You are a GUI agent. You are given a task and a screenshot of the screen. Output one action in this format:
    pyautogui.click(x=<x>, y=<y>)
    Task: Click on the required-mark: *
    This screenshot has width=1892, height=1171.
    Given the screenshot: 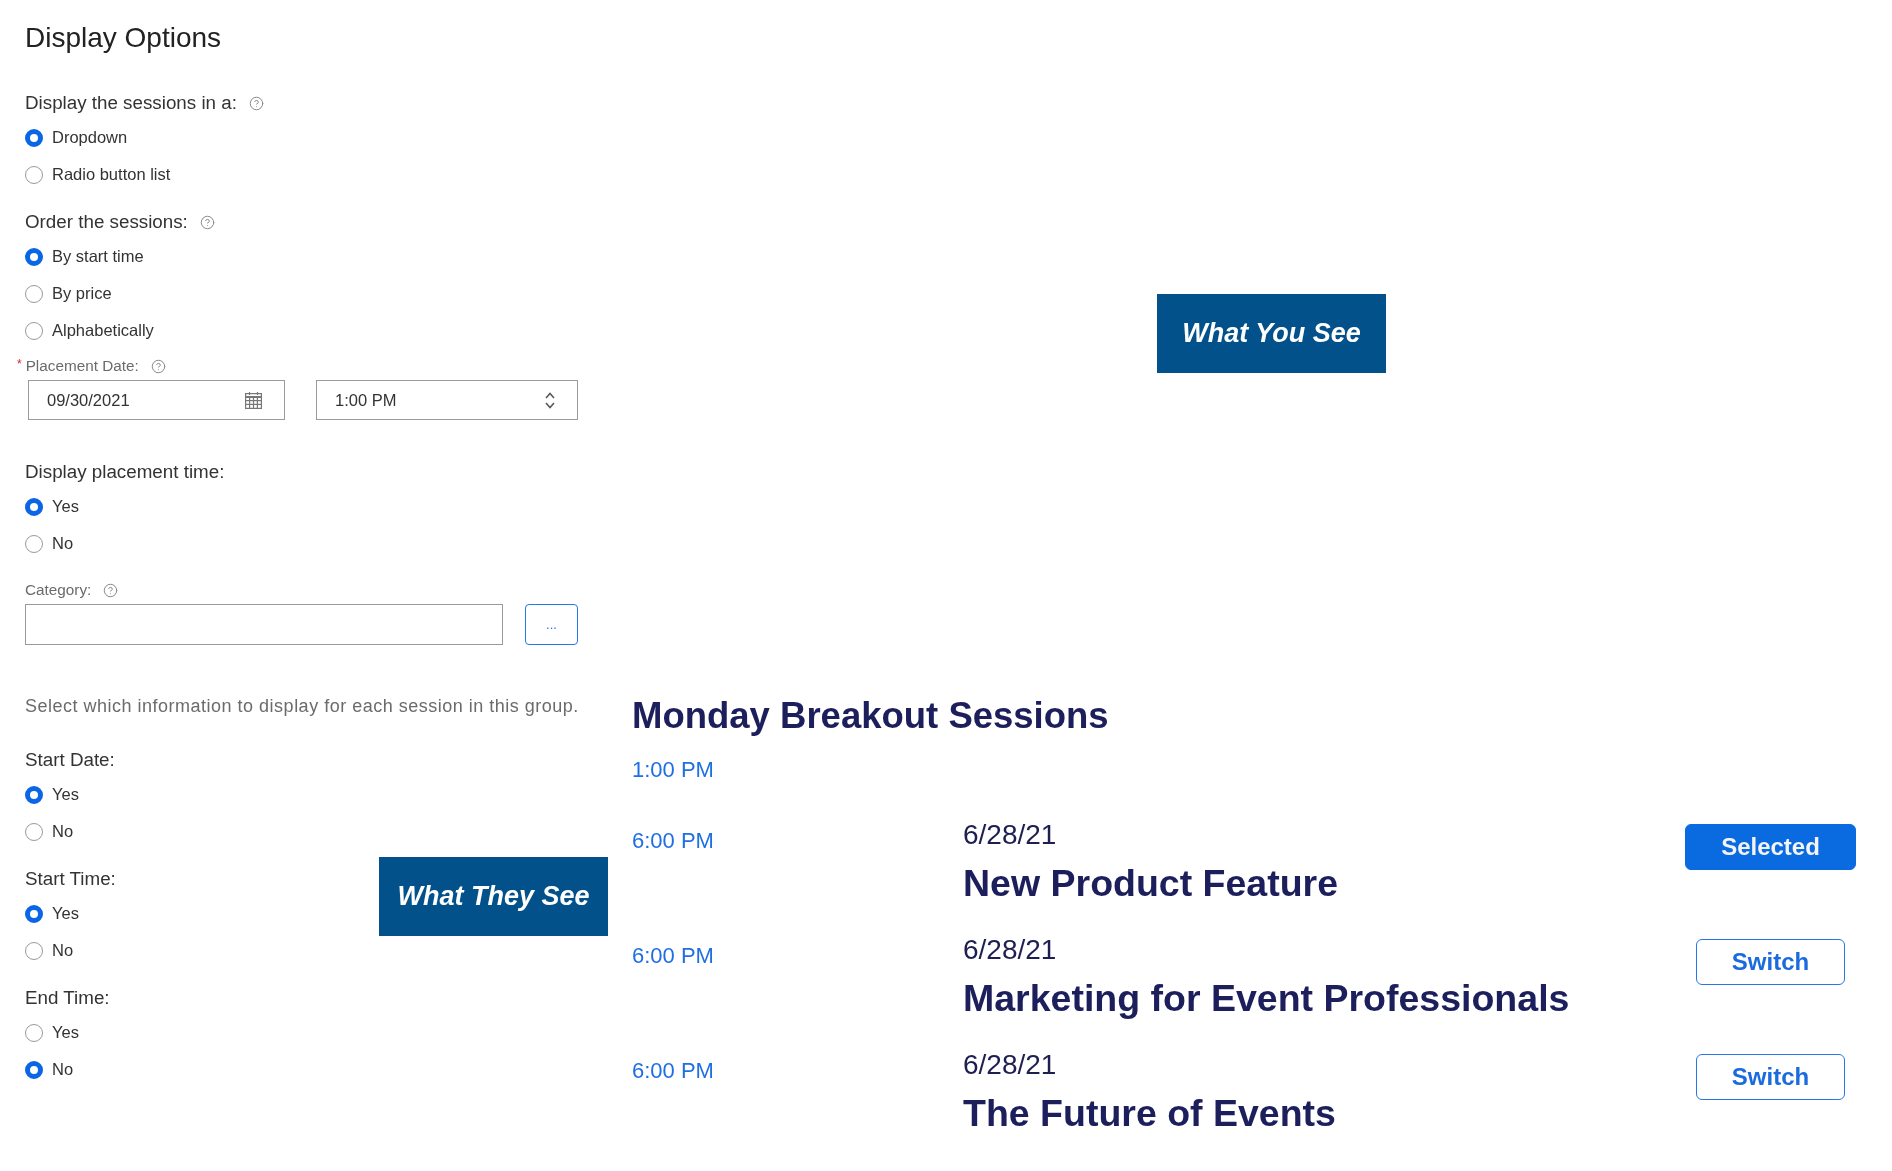 What is the action you would take?
    pyautogui.click(x=19, y=364)
    